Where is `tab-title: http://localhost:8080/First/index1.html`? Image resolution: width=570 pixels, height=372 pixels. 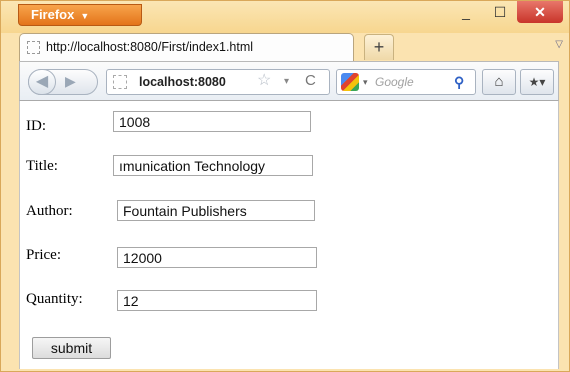
tab-title: http://localhost:8080/First/index1.html is located at coordinates (150, 47).